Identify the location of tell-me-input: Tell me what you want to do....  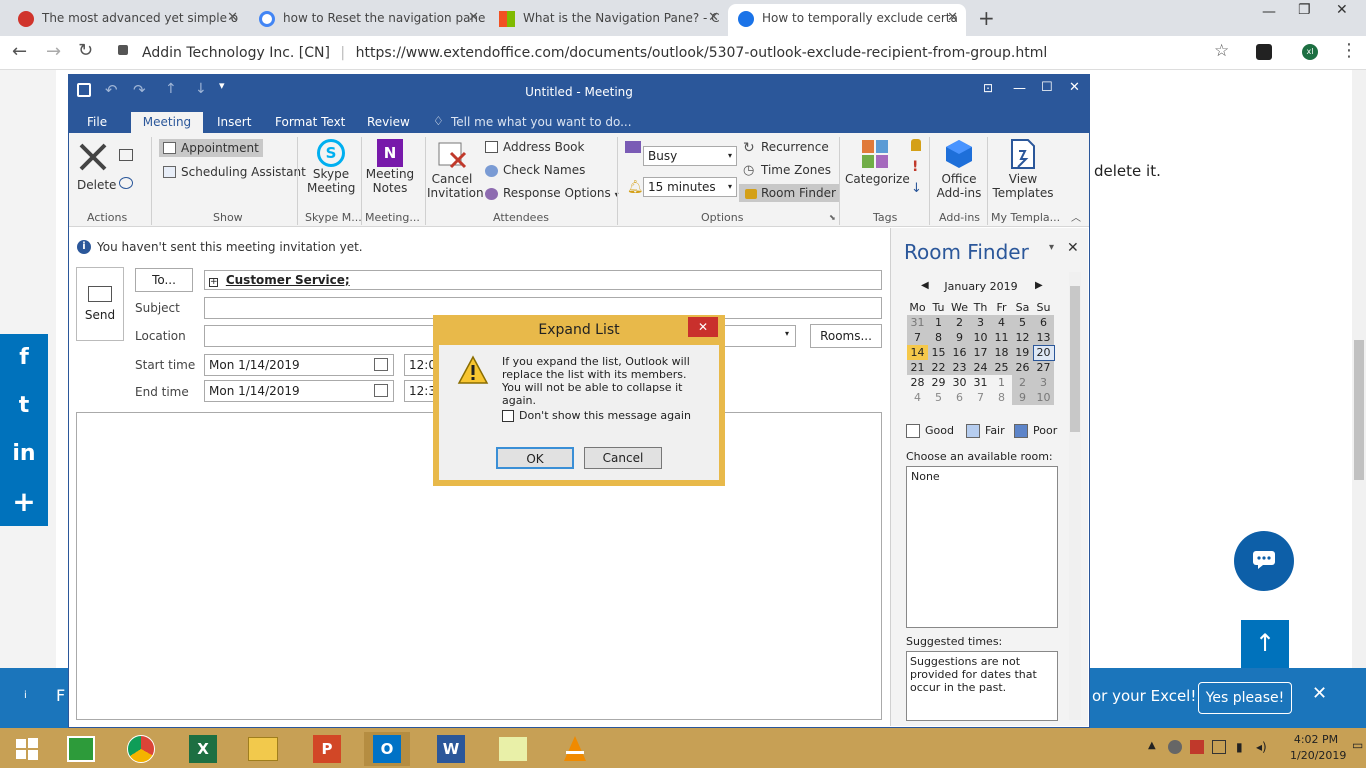
(541, 122).